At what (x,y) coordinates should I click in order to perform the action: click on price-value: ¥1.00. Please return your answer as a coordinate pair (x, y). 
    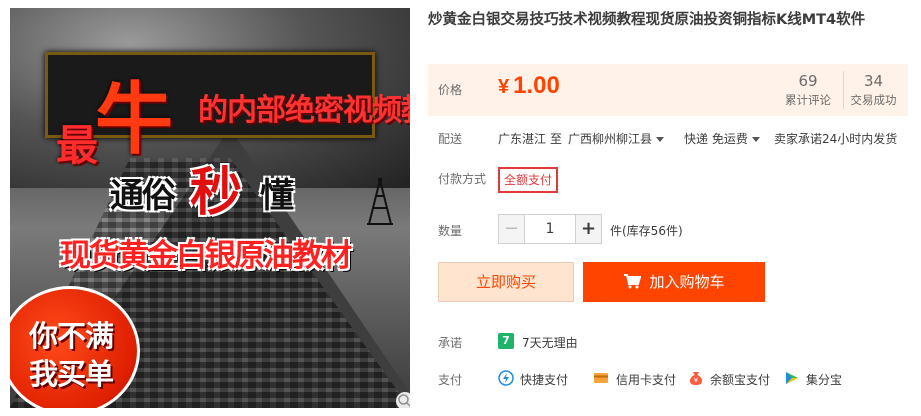
    Looking at the image, I should click on (529, 85).